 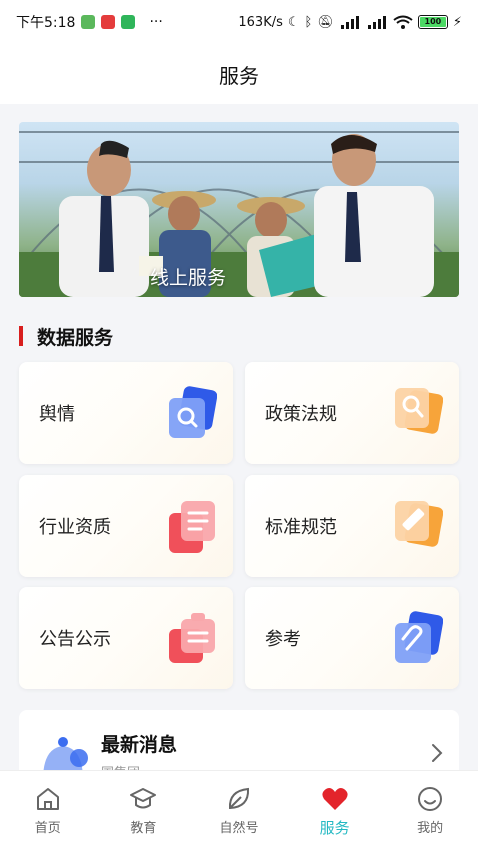 What do you see at coordinates (352, 413) in the screenshot?
I see `card-policy: 政策法规` at bounding box center [352, 413].